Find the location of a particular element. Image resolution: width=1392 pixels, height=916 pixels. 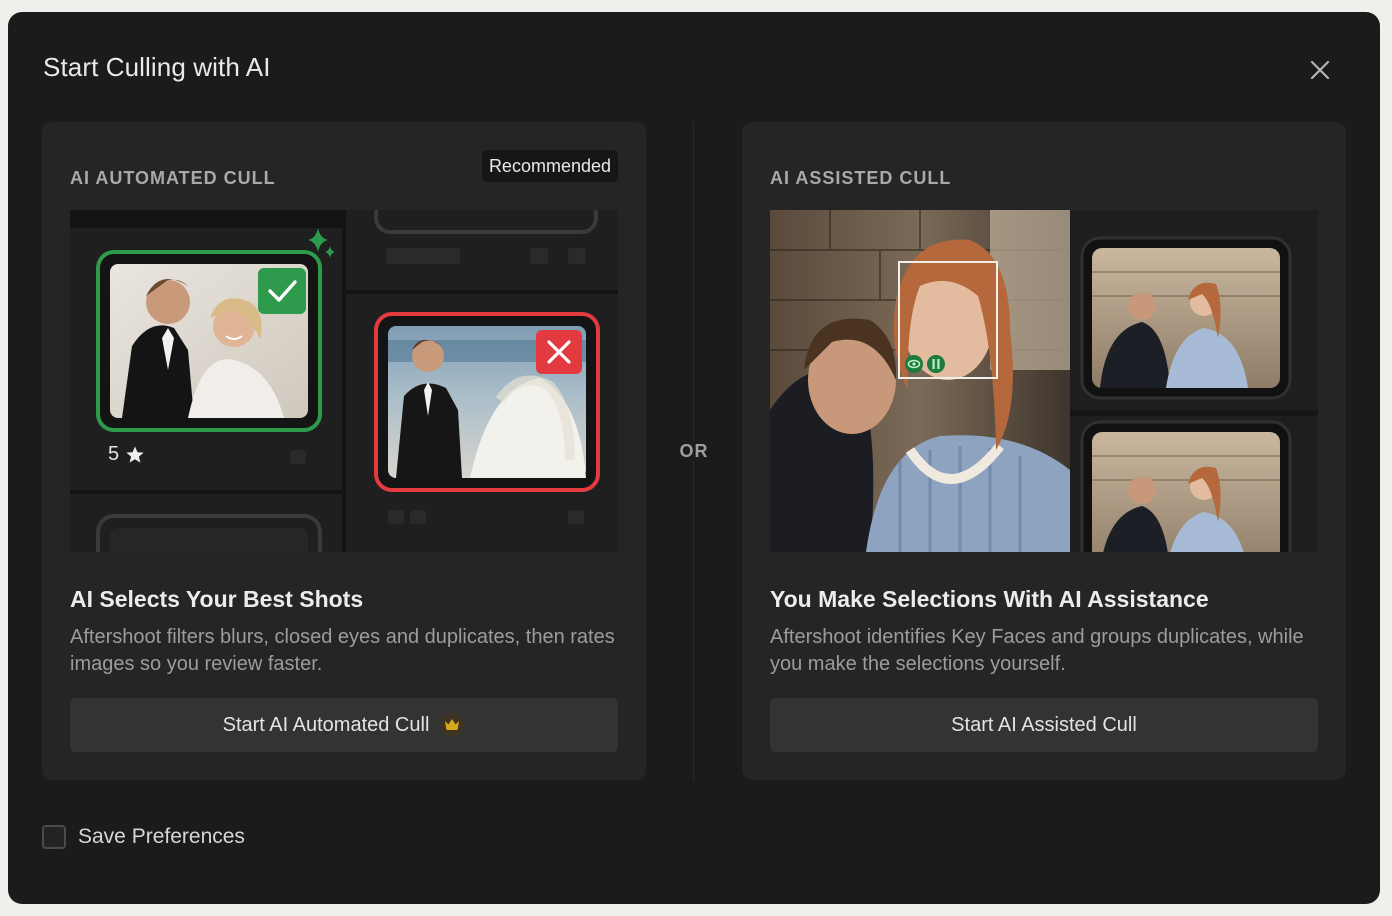

close-button is located at coordinates (1320, 70).